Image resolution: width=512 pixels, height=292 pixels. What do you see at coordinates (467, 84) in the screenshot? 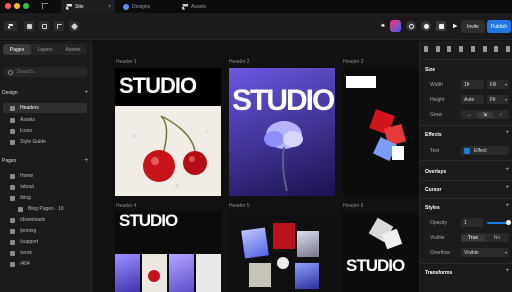
I see `width-value: 1fr` at bounding box center [467, 84].